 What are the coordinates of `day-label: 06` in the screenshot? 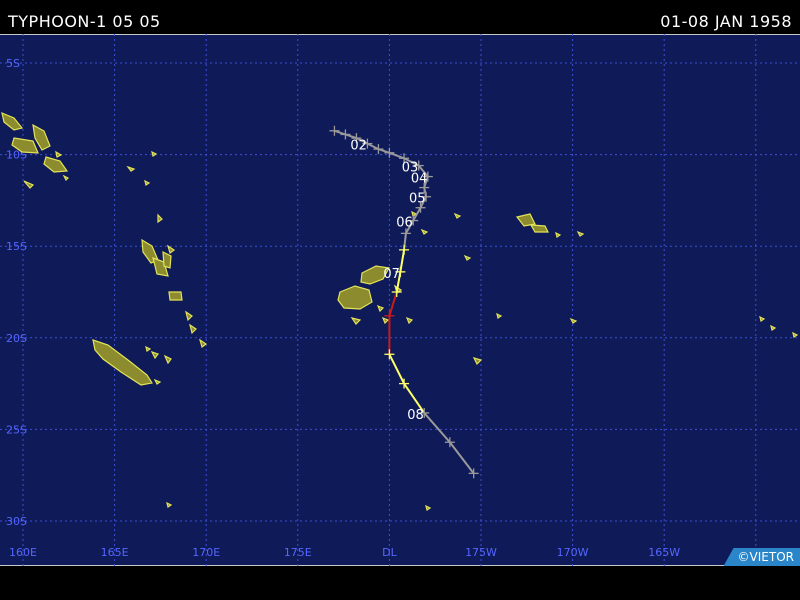 It's located at (404, 223).